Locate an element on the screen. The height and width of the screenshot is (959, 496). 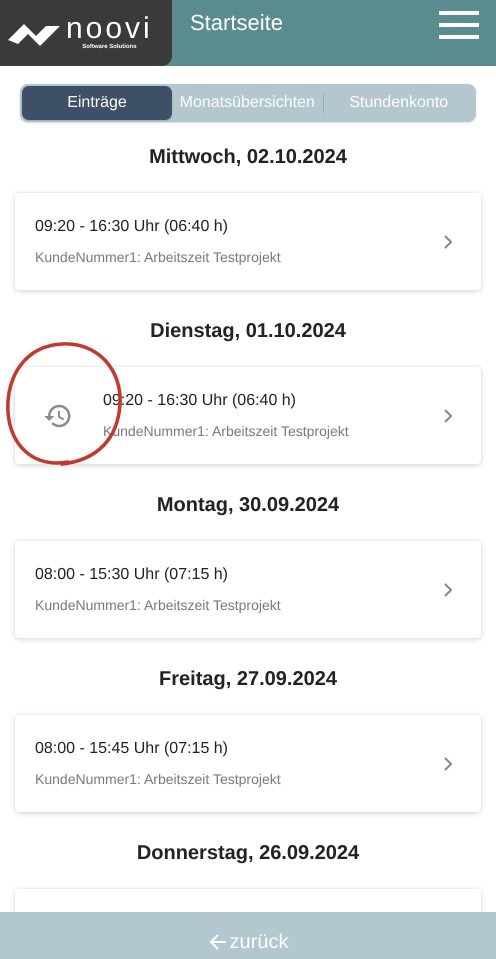
date-heading: Donnerstag, 26.09.2024 is located at coordinates (248, 853).